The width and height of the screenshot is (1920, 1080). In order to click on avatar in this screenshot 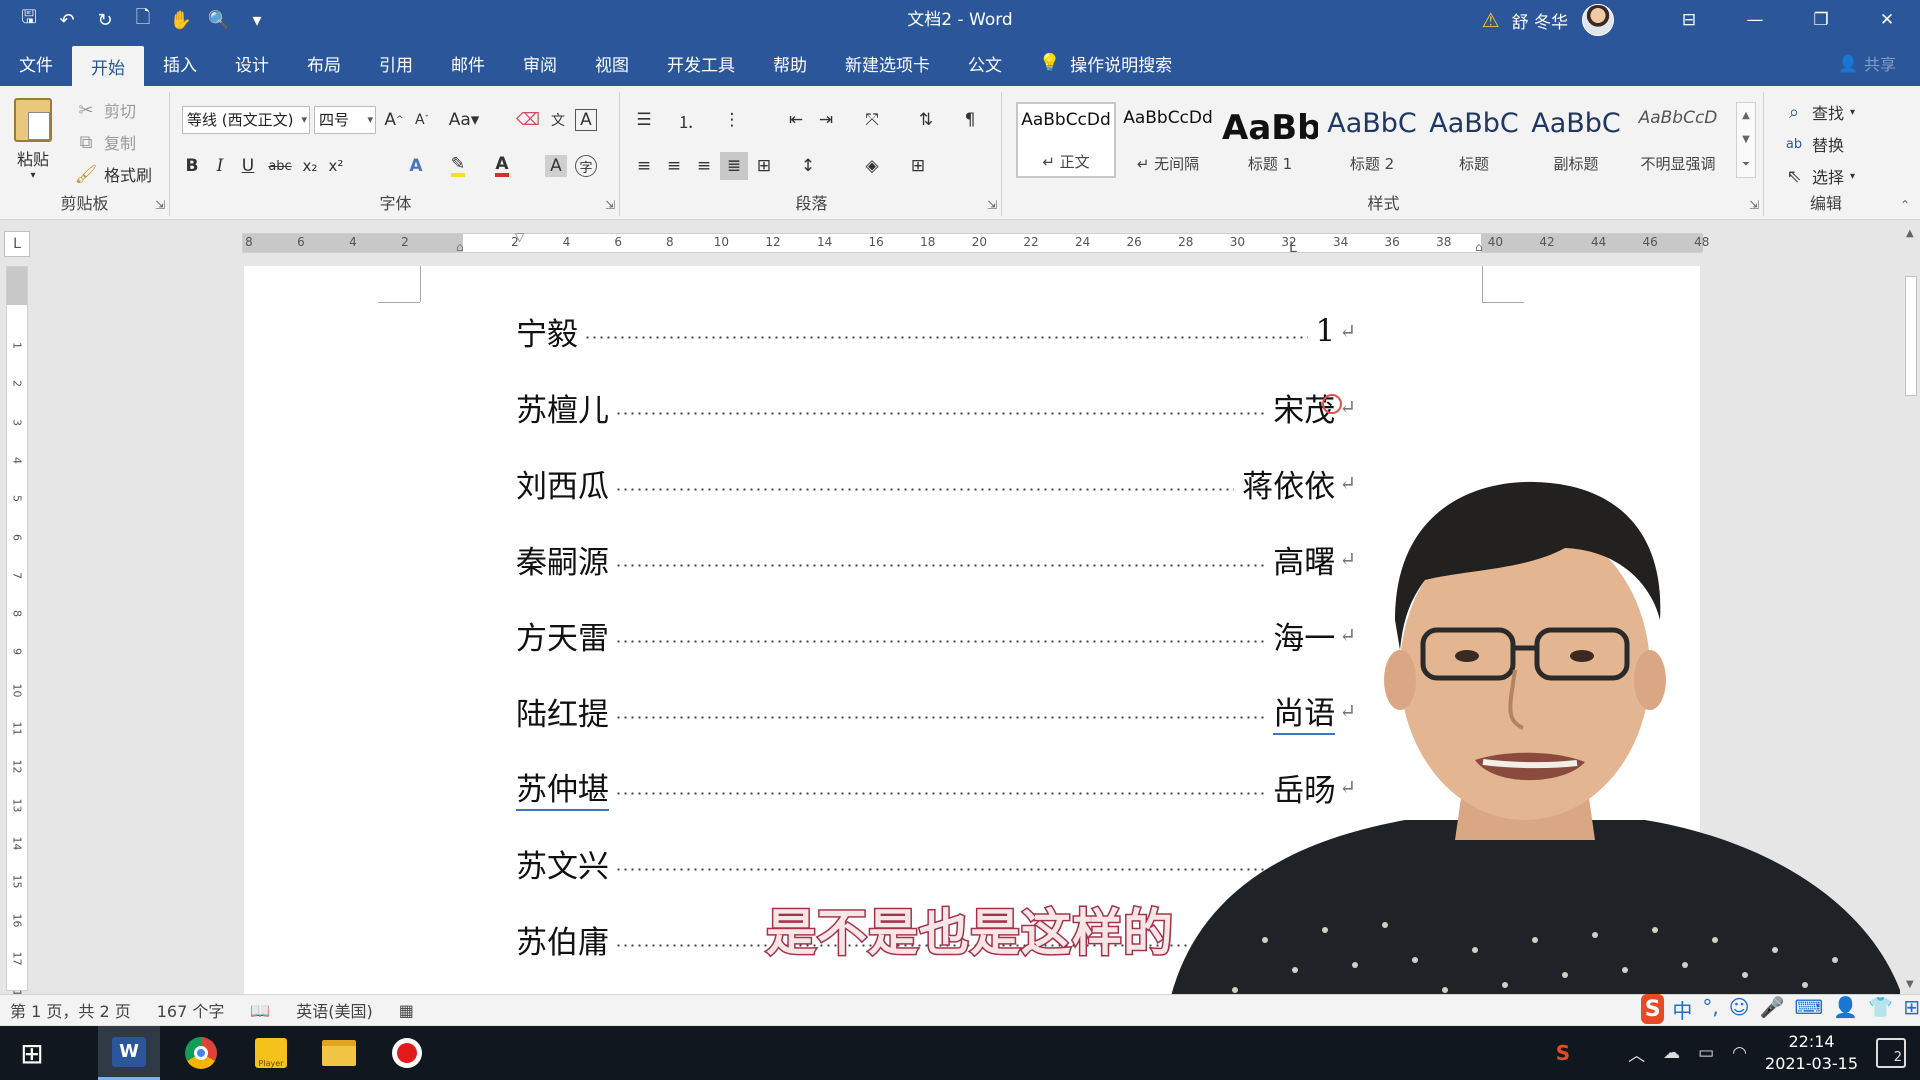, I will do `click(1598, 20)`.